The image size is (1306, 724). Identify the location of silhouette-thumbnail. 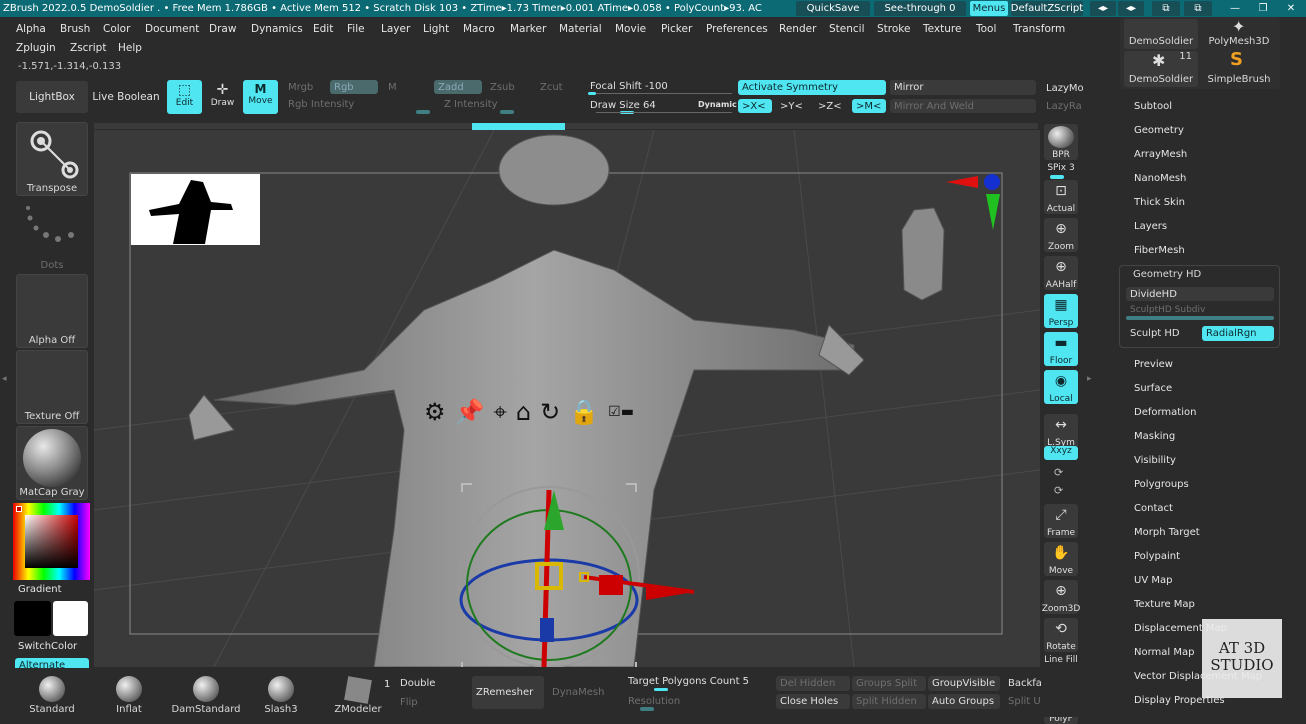
(195, 209).